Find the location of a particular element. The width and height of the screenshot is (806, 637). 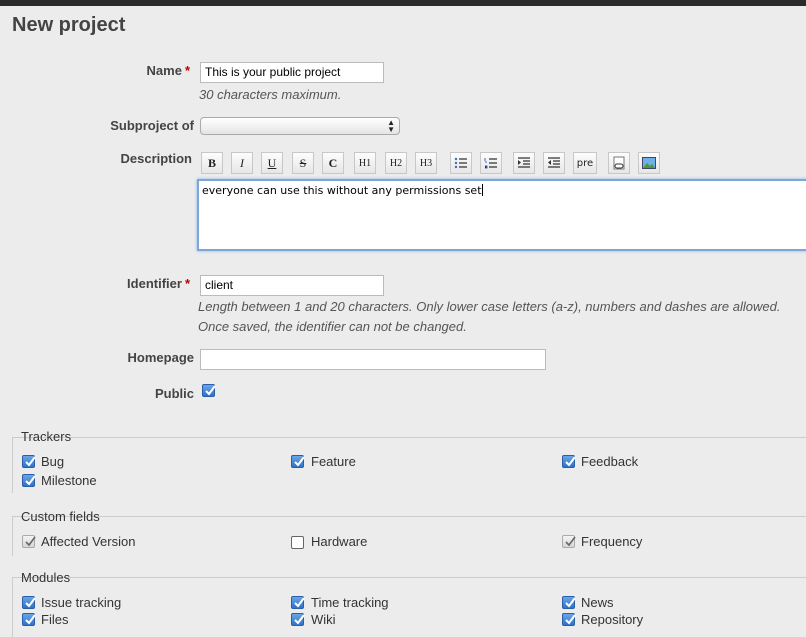

top-bar is located at coordinates (403, 3).